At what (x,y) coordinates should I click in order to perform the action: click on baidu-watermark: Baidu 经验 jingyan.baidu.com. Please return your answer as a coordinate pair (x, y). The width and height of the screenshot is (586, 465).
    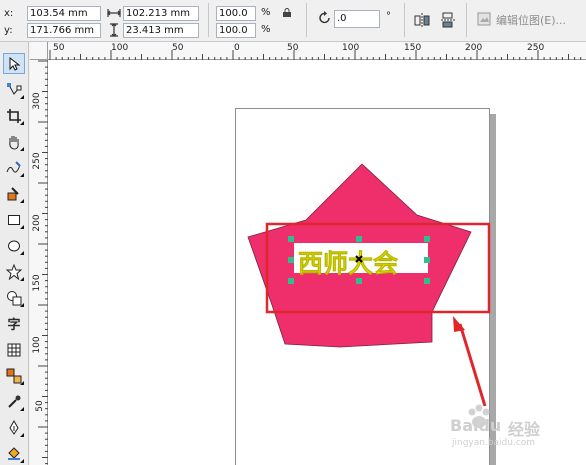
    Looking at the image, I should click on (510, 430).